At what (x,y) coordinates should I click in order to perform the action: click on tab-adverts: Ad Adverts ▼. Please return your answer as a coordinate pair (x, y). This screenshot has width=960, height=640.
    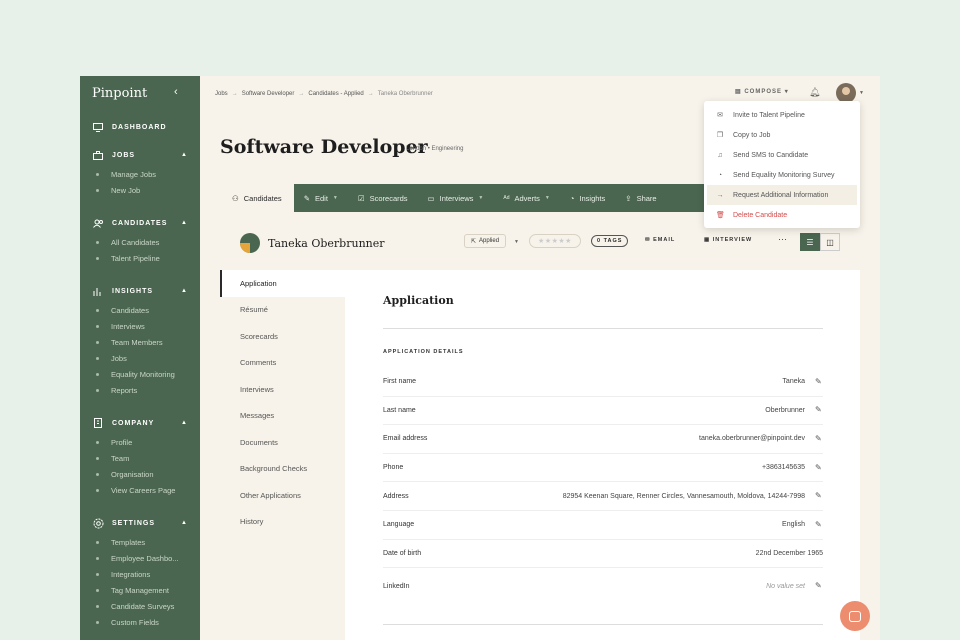
    Looking at the image, I should click on (526, 198).